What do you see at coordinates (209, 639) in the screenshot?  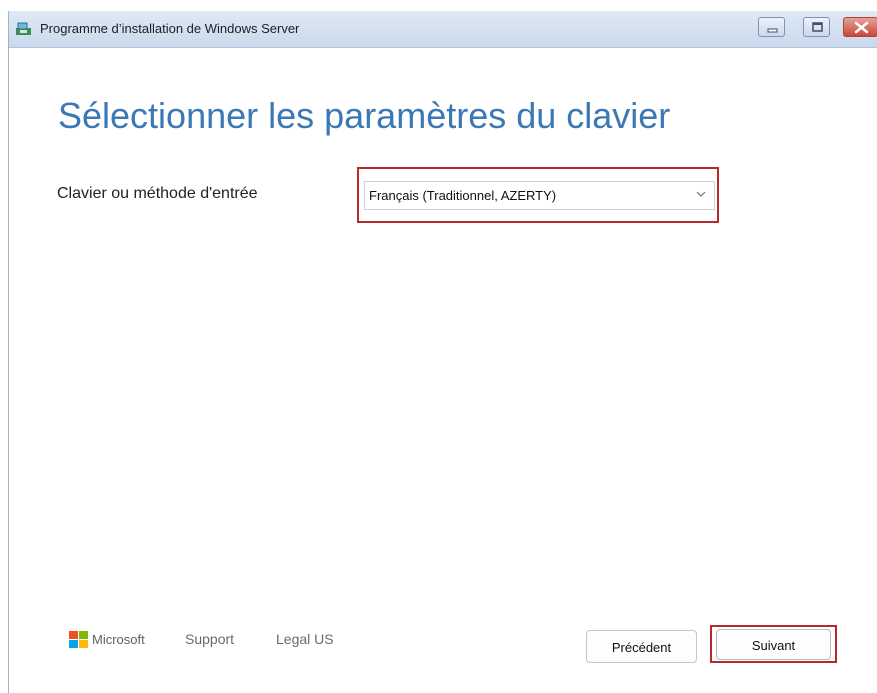 I see `support-link: Support` at bounding box center [209, 639].